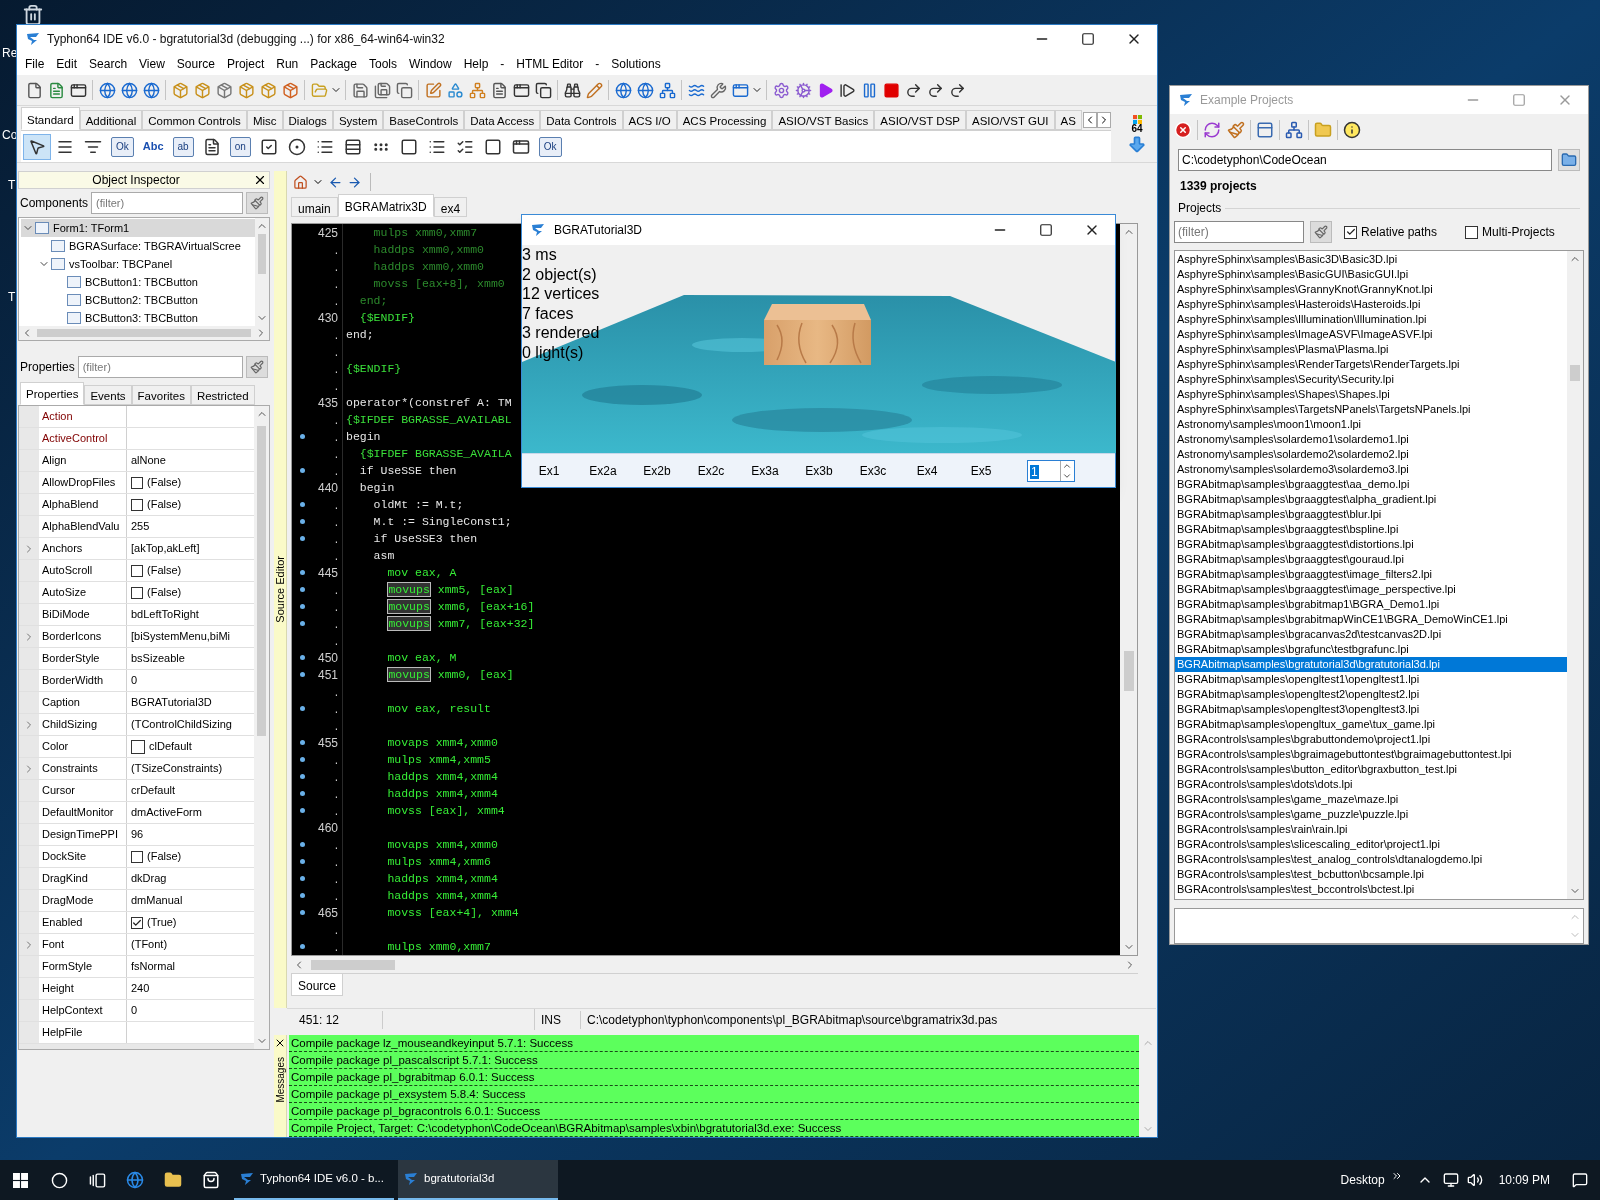 This screenshot has height=1200, width=1600. I want to click on palette-tab: Additional, so click(111, 120).